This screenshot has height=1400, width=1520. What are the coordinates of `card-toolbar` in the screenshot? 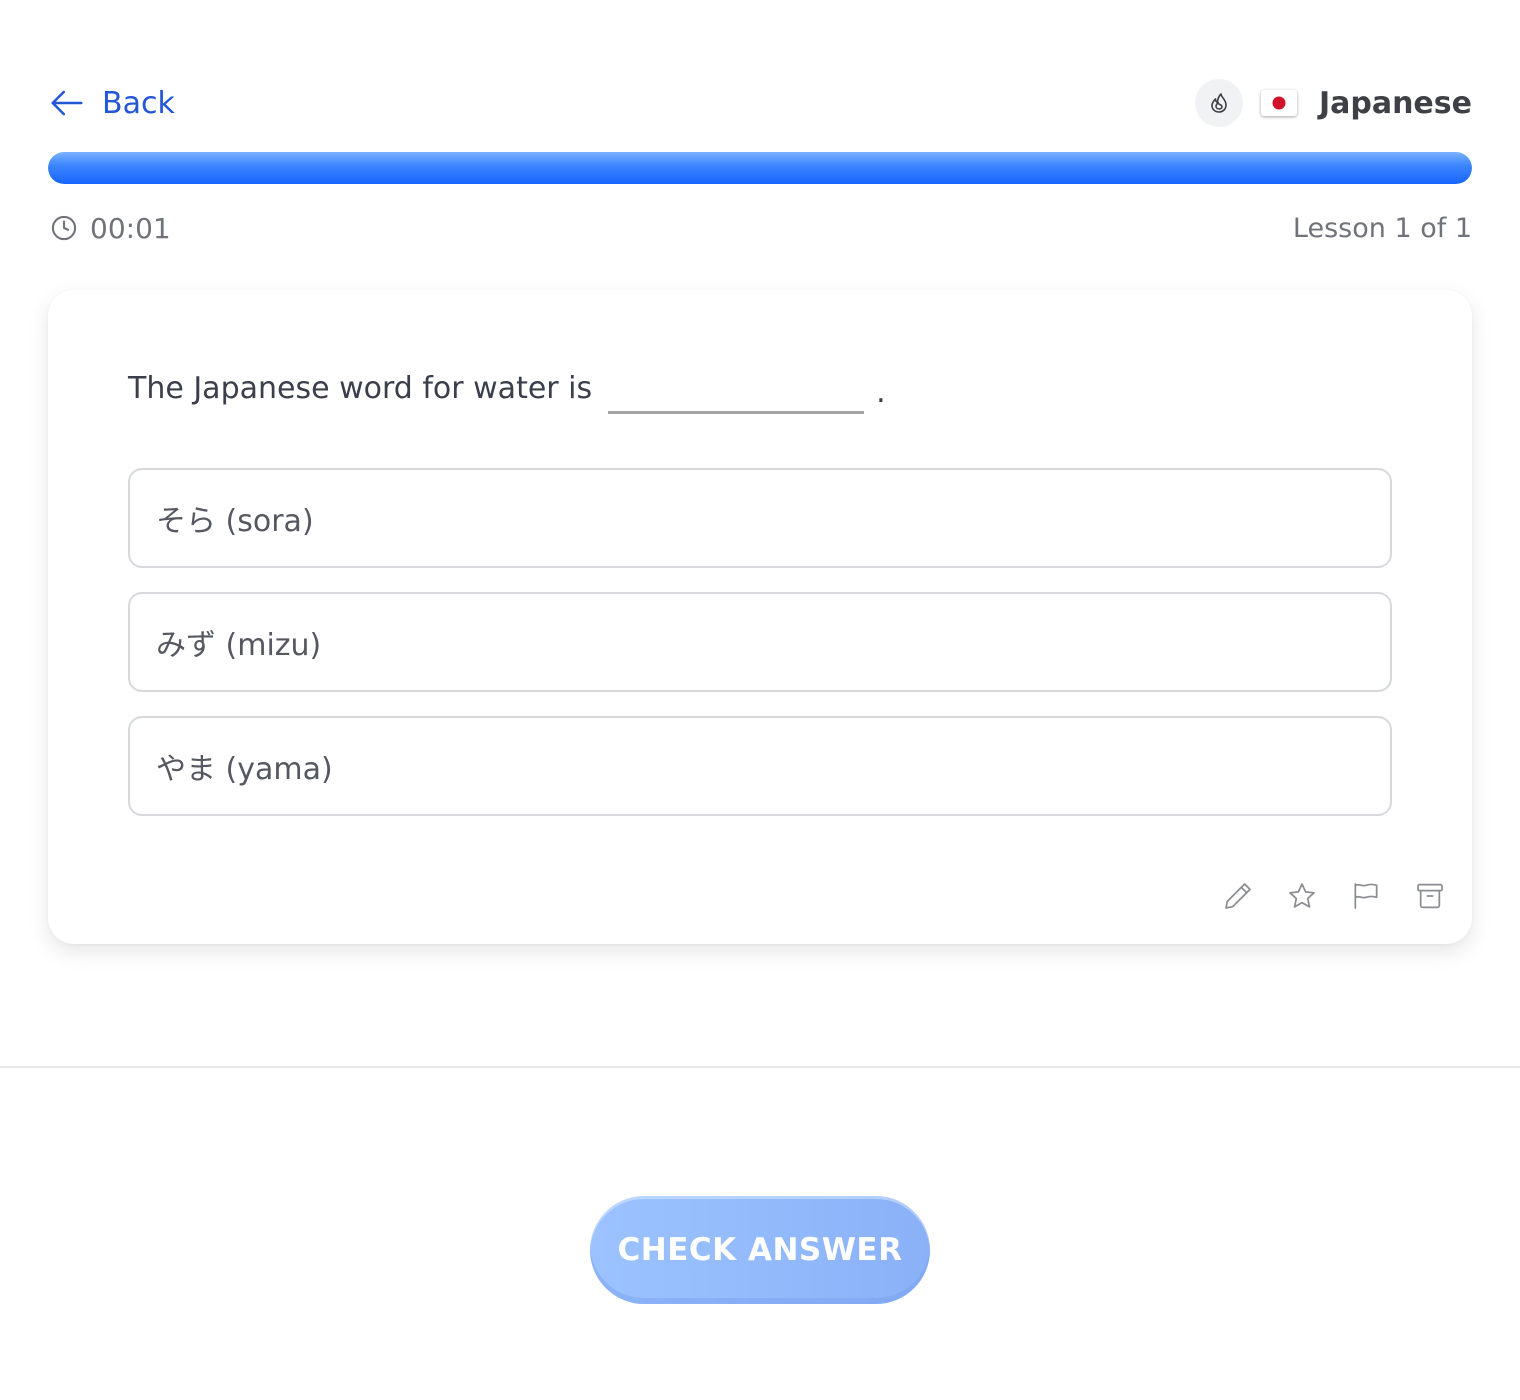 It's located at (1334, 896).